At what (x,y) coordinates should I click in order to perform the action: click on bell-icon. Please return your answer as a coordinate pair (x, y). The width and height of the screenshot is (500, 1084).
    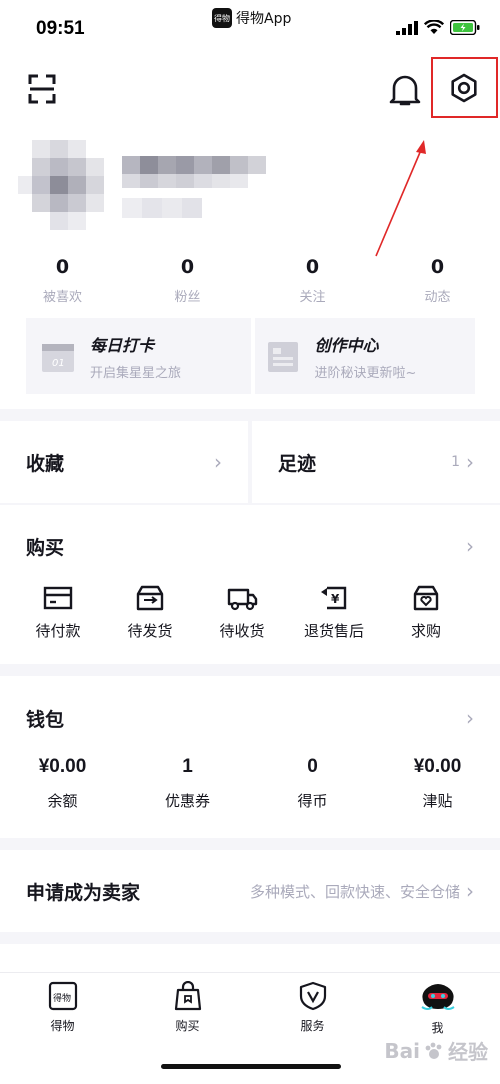
    Looking at the image, I should click on (405, 90).